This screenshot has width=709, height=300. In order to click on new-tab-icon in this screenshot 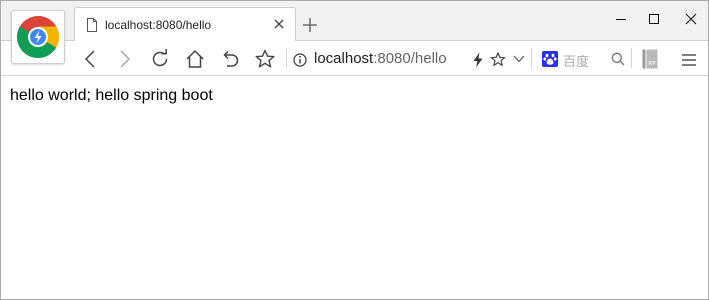, I will do `click(310, 25)`.